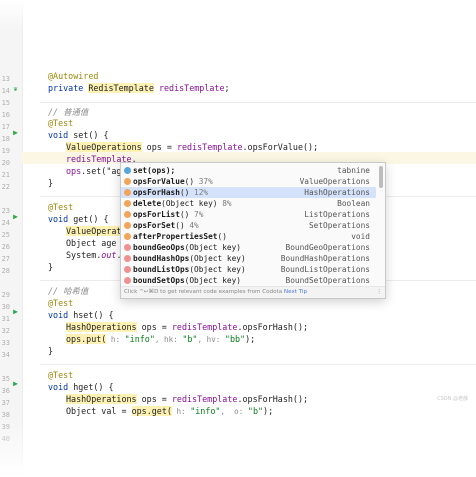 The width and height of the screenshot is (476, 477). I want to click on comment: // 普通值, so click(68, 112).